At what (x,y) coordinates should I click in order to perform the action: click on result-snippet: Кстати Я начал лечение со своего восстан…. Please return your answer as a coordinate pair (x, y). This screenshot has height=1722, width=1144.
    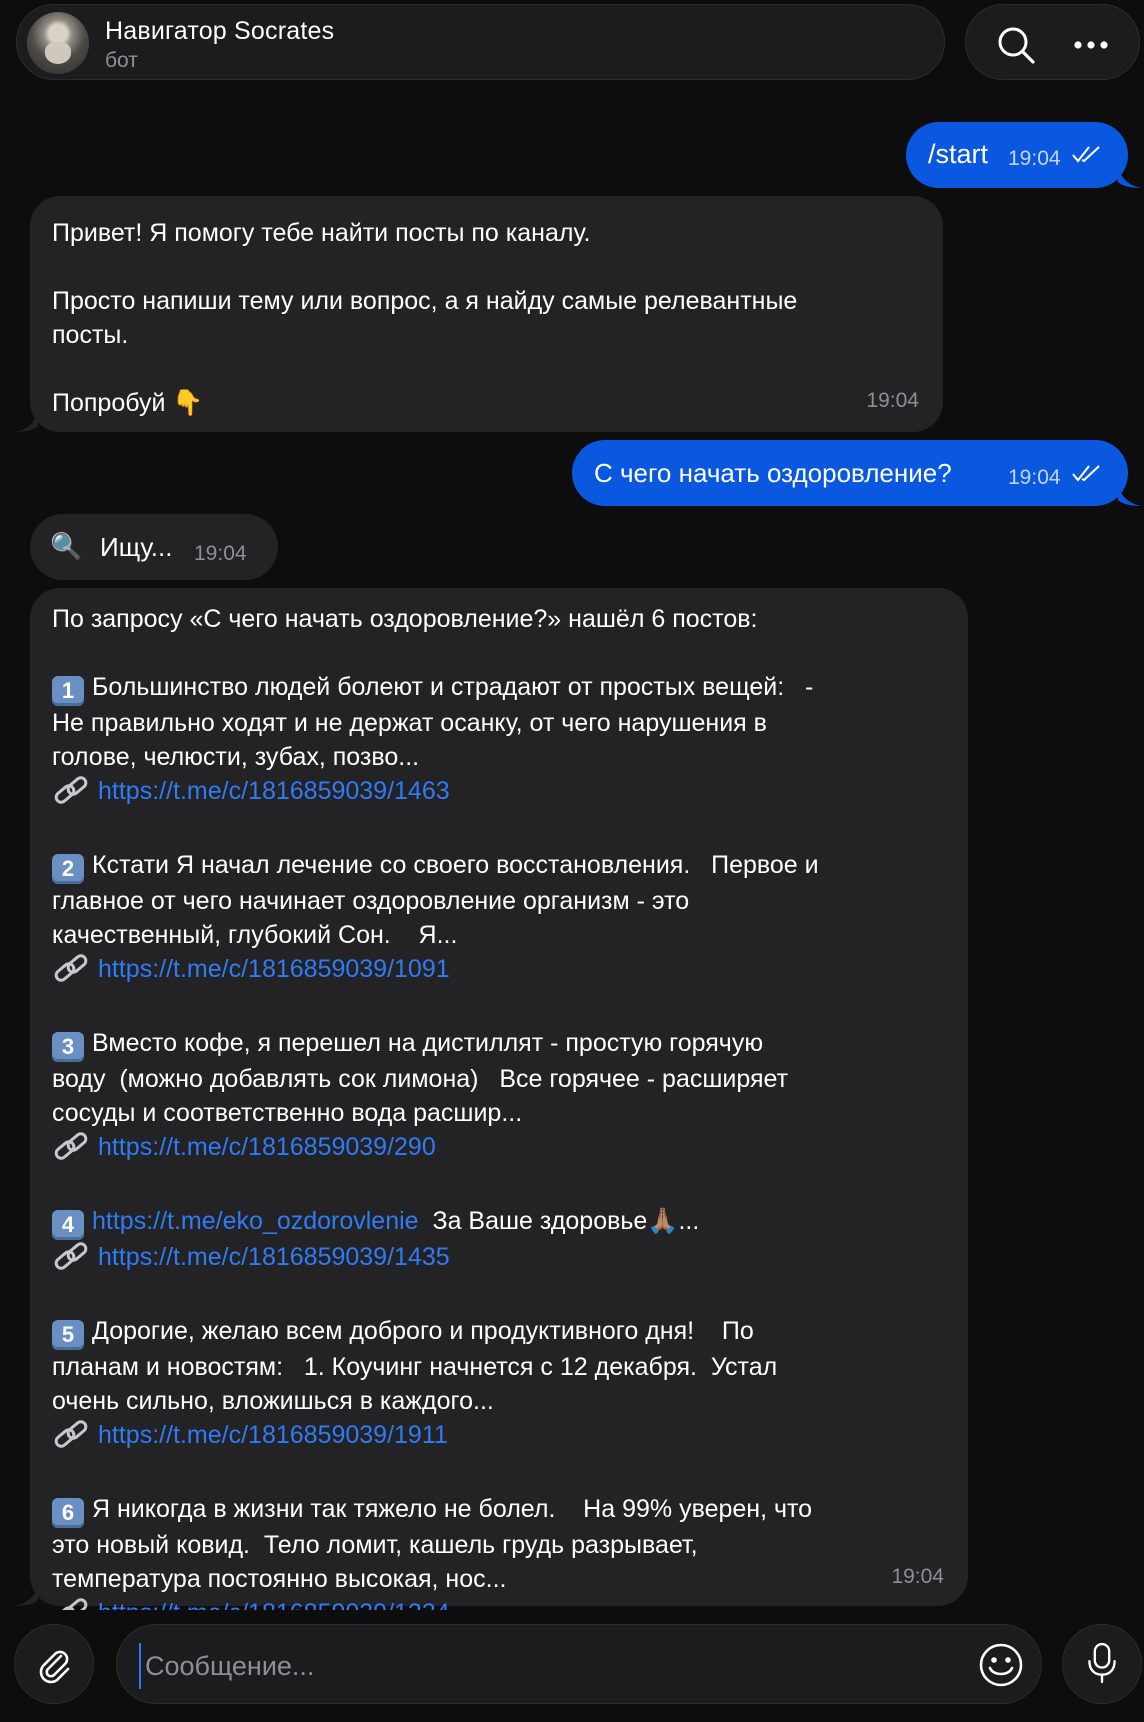
    Looking at the image, I should click on (455, 865).